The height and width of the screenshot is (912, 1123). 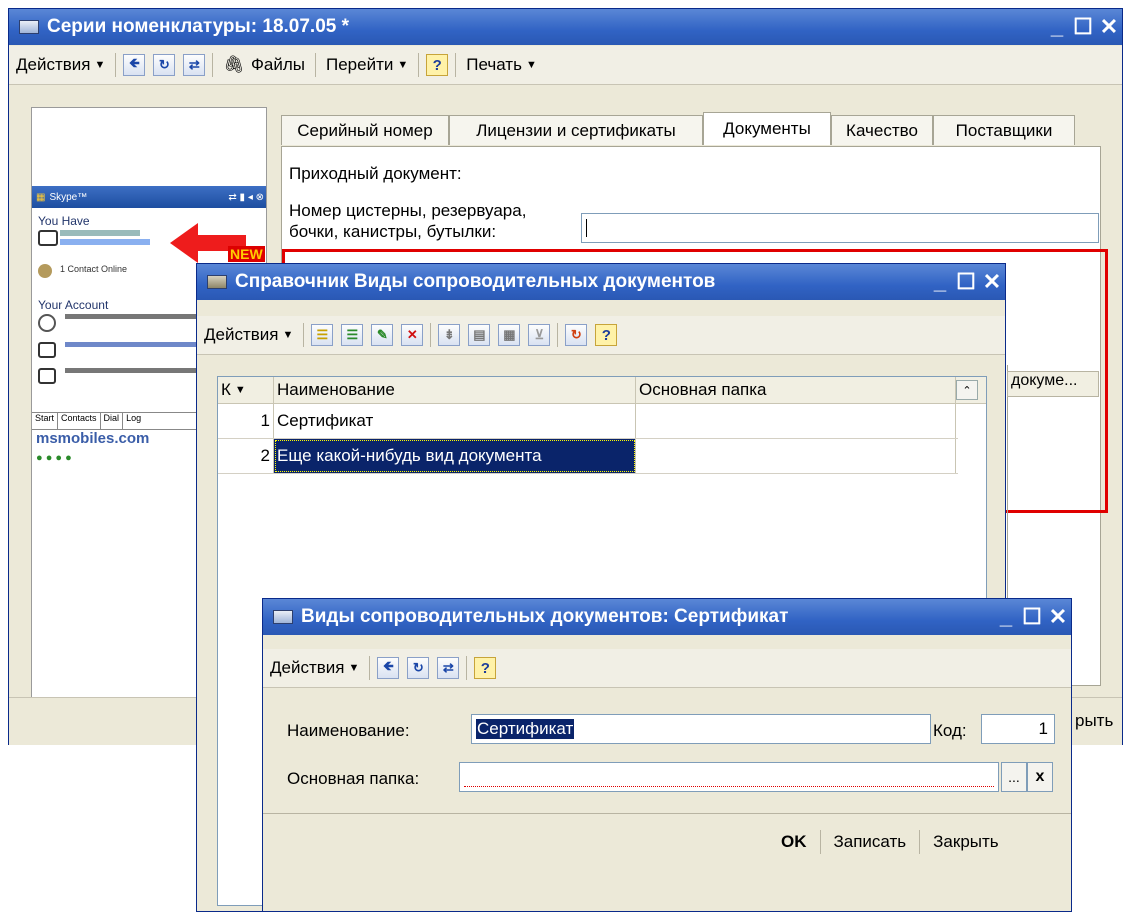 I want to click on clear-folder-button: x, so click(x=1040, y=777).